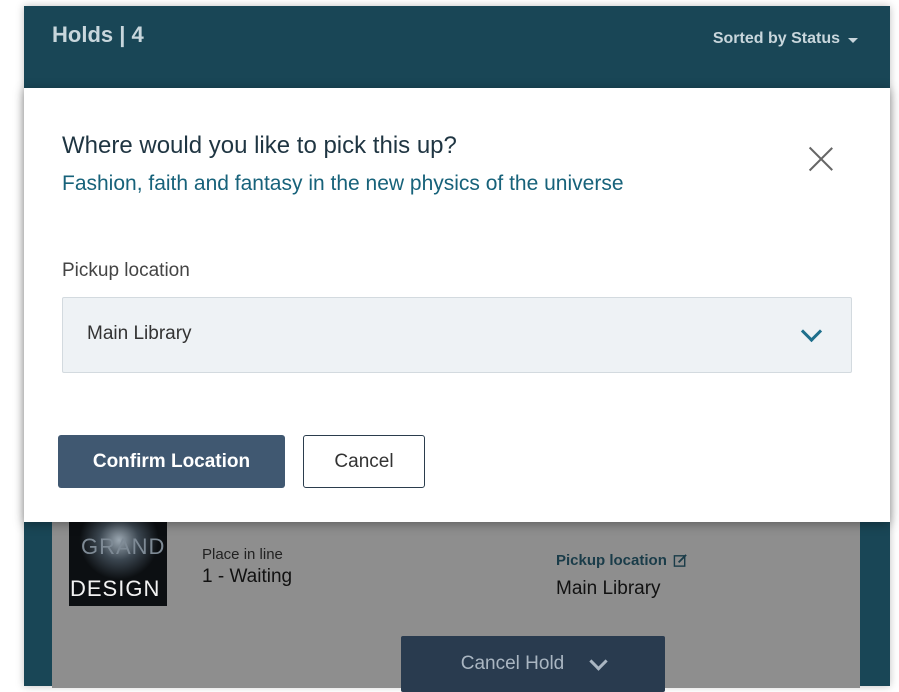  Describe the element at coordinates (115, 588) in the screenshot. I see `cover-word-2: DESIGN` at that location.